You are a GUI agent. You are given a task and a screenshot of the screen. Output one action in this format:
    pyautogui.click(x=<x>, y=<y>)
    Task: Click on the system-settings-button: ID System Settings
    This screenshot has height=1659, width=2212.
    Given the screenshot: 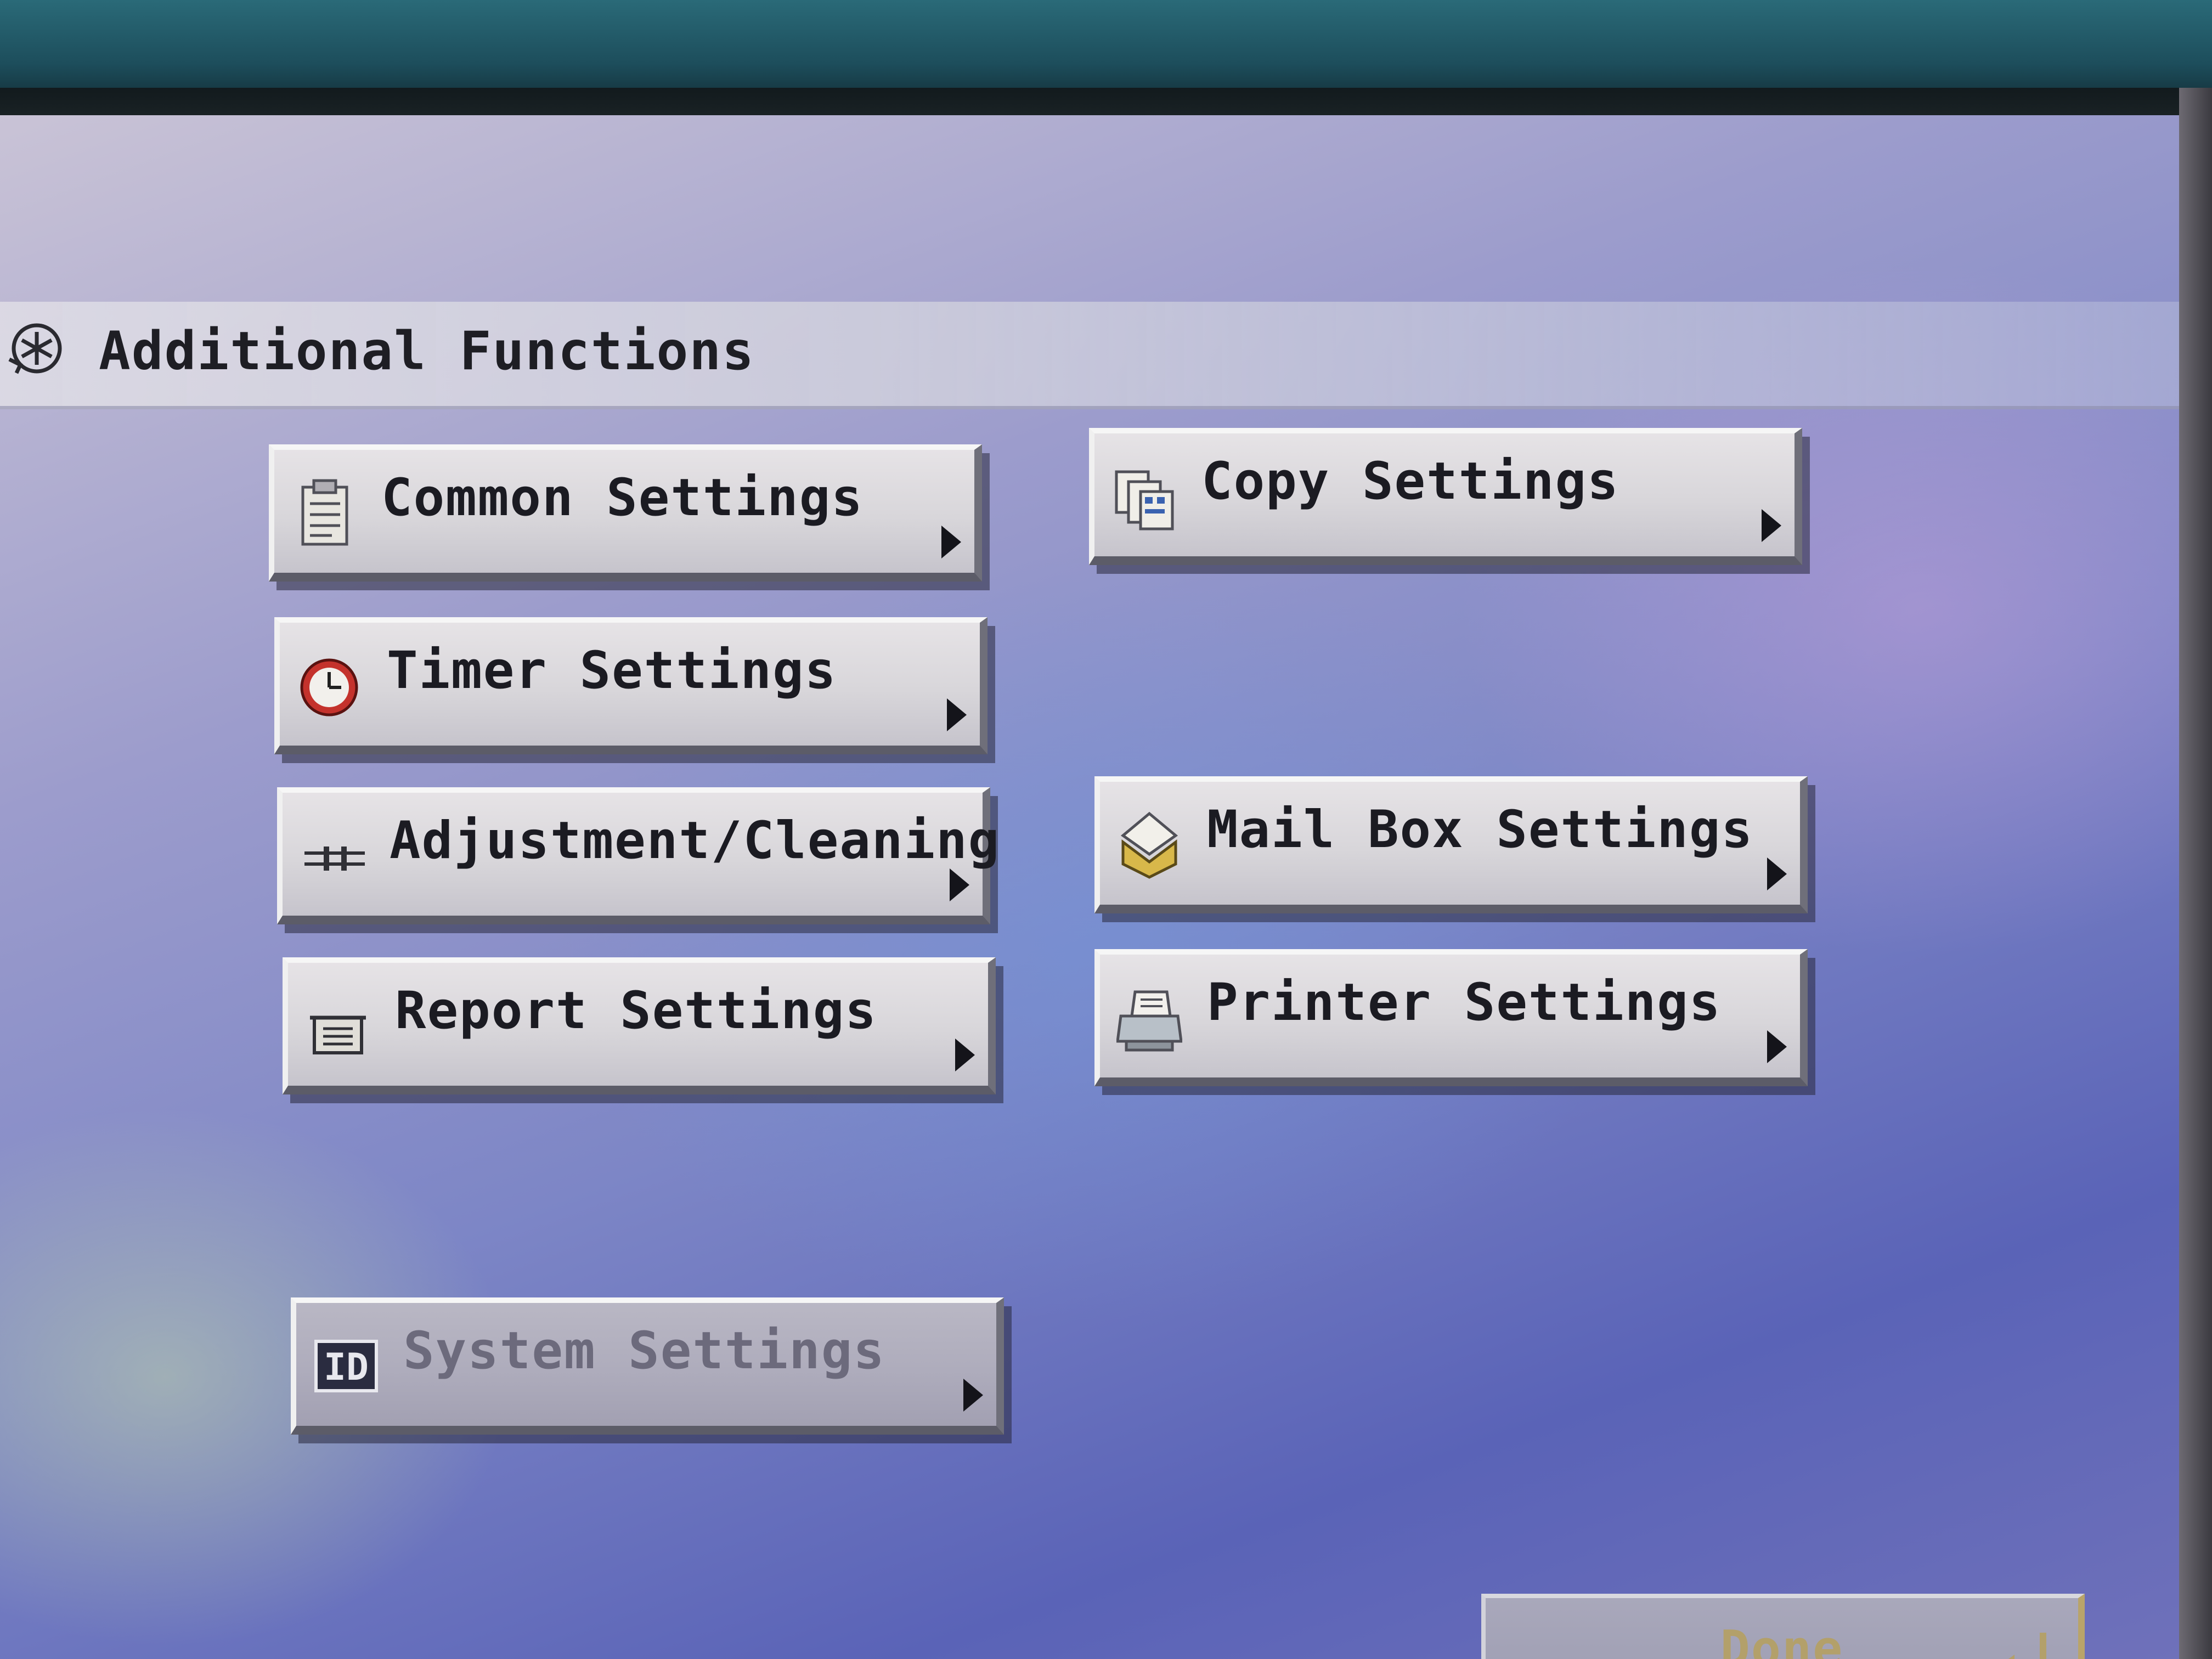 What is the action you would take?
    pyautogui.click(x=647, y=1366)
    